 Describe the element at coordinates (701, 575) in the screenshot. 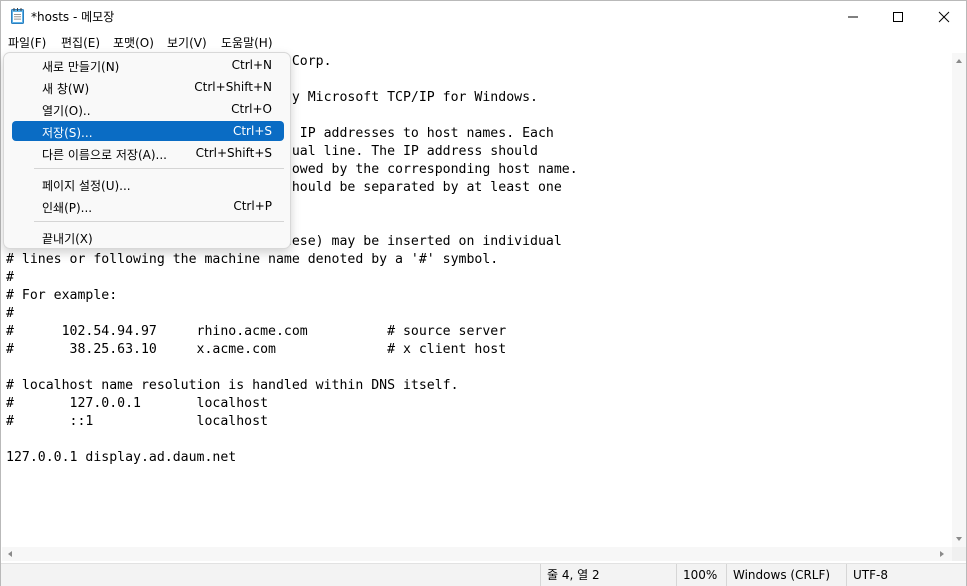

I see `zoom-level: 100%` at that location.